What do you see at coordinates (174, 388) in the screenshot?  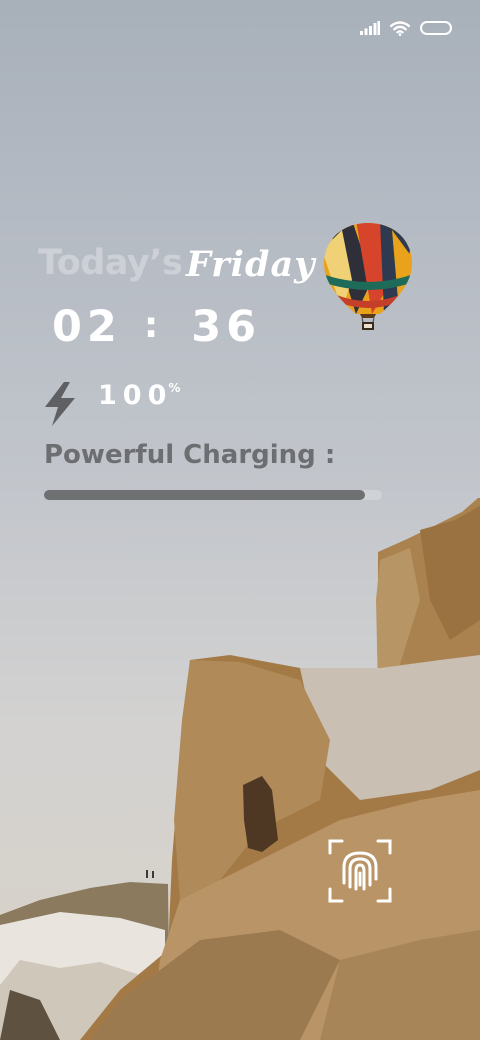 I see `battery-percent-unit: %` at bounding box center [174, 388].